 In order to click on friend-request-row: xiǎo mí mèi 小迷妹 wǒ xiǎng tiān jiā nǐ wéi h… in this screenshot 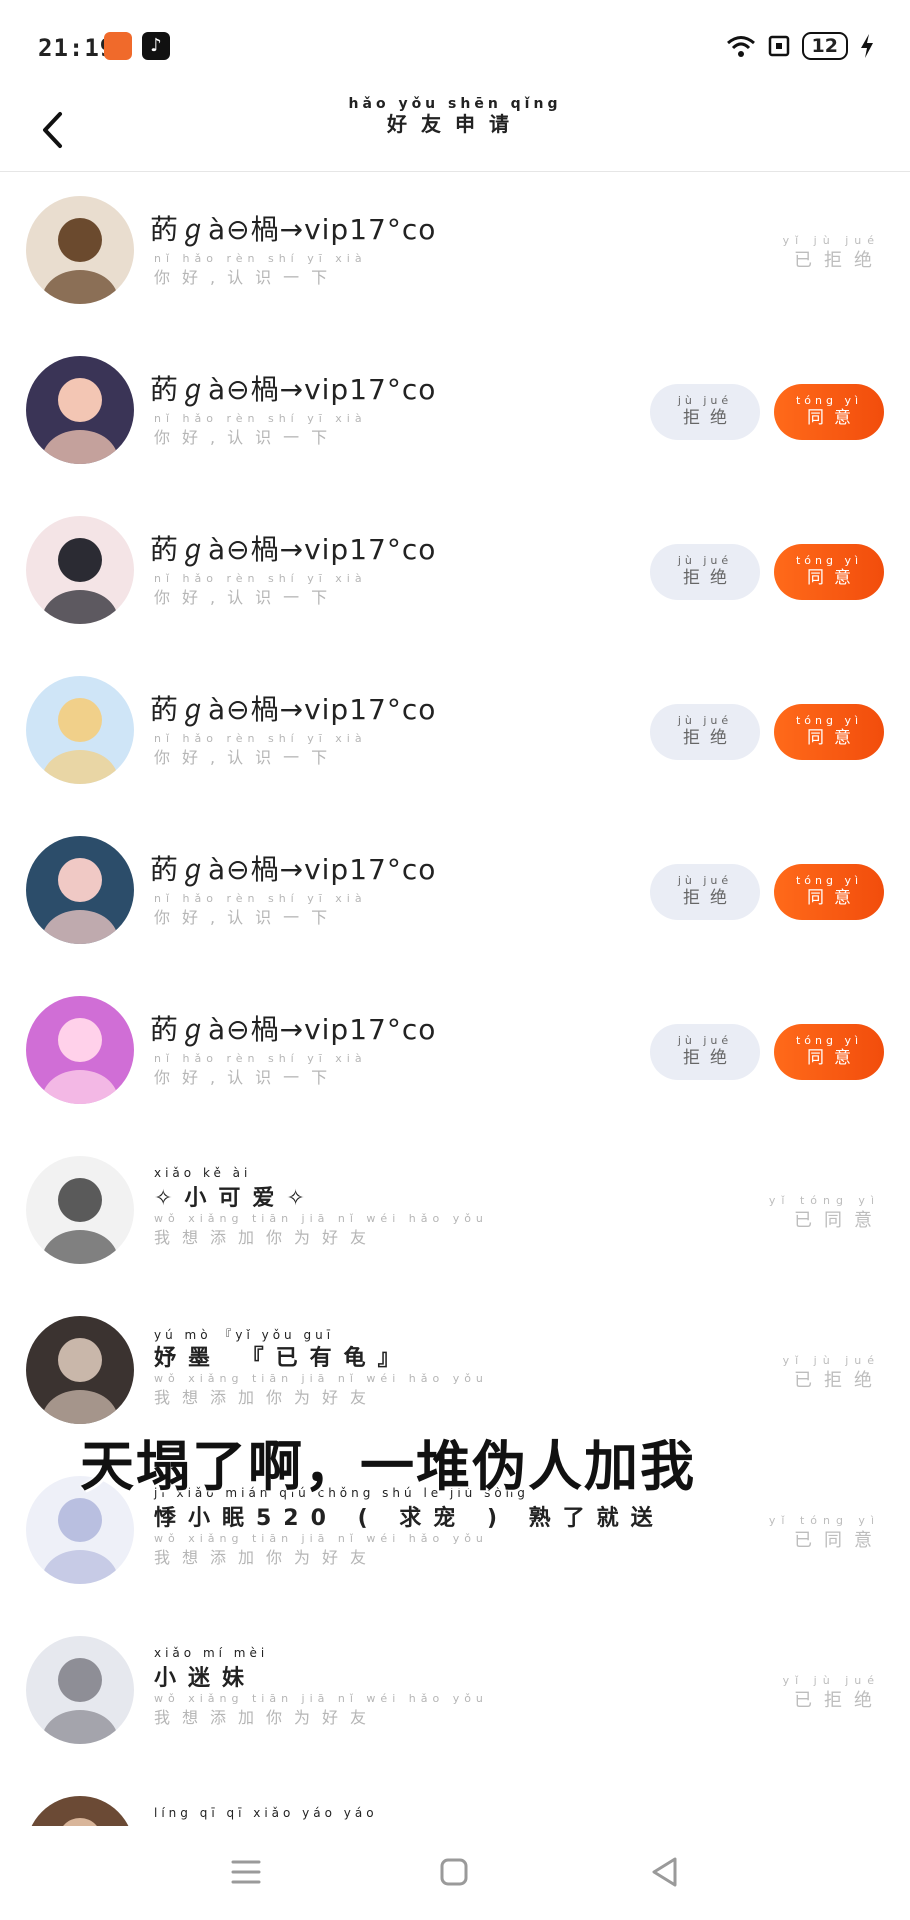, I will do `click(455, 1692)`.